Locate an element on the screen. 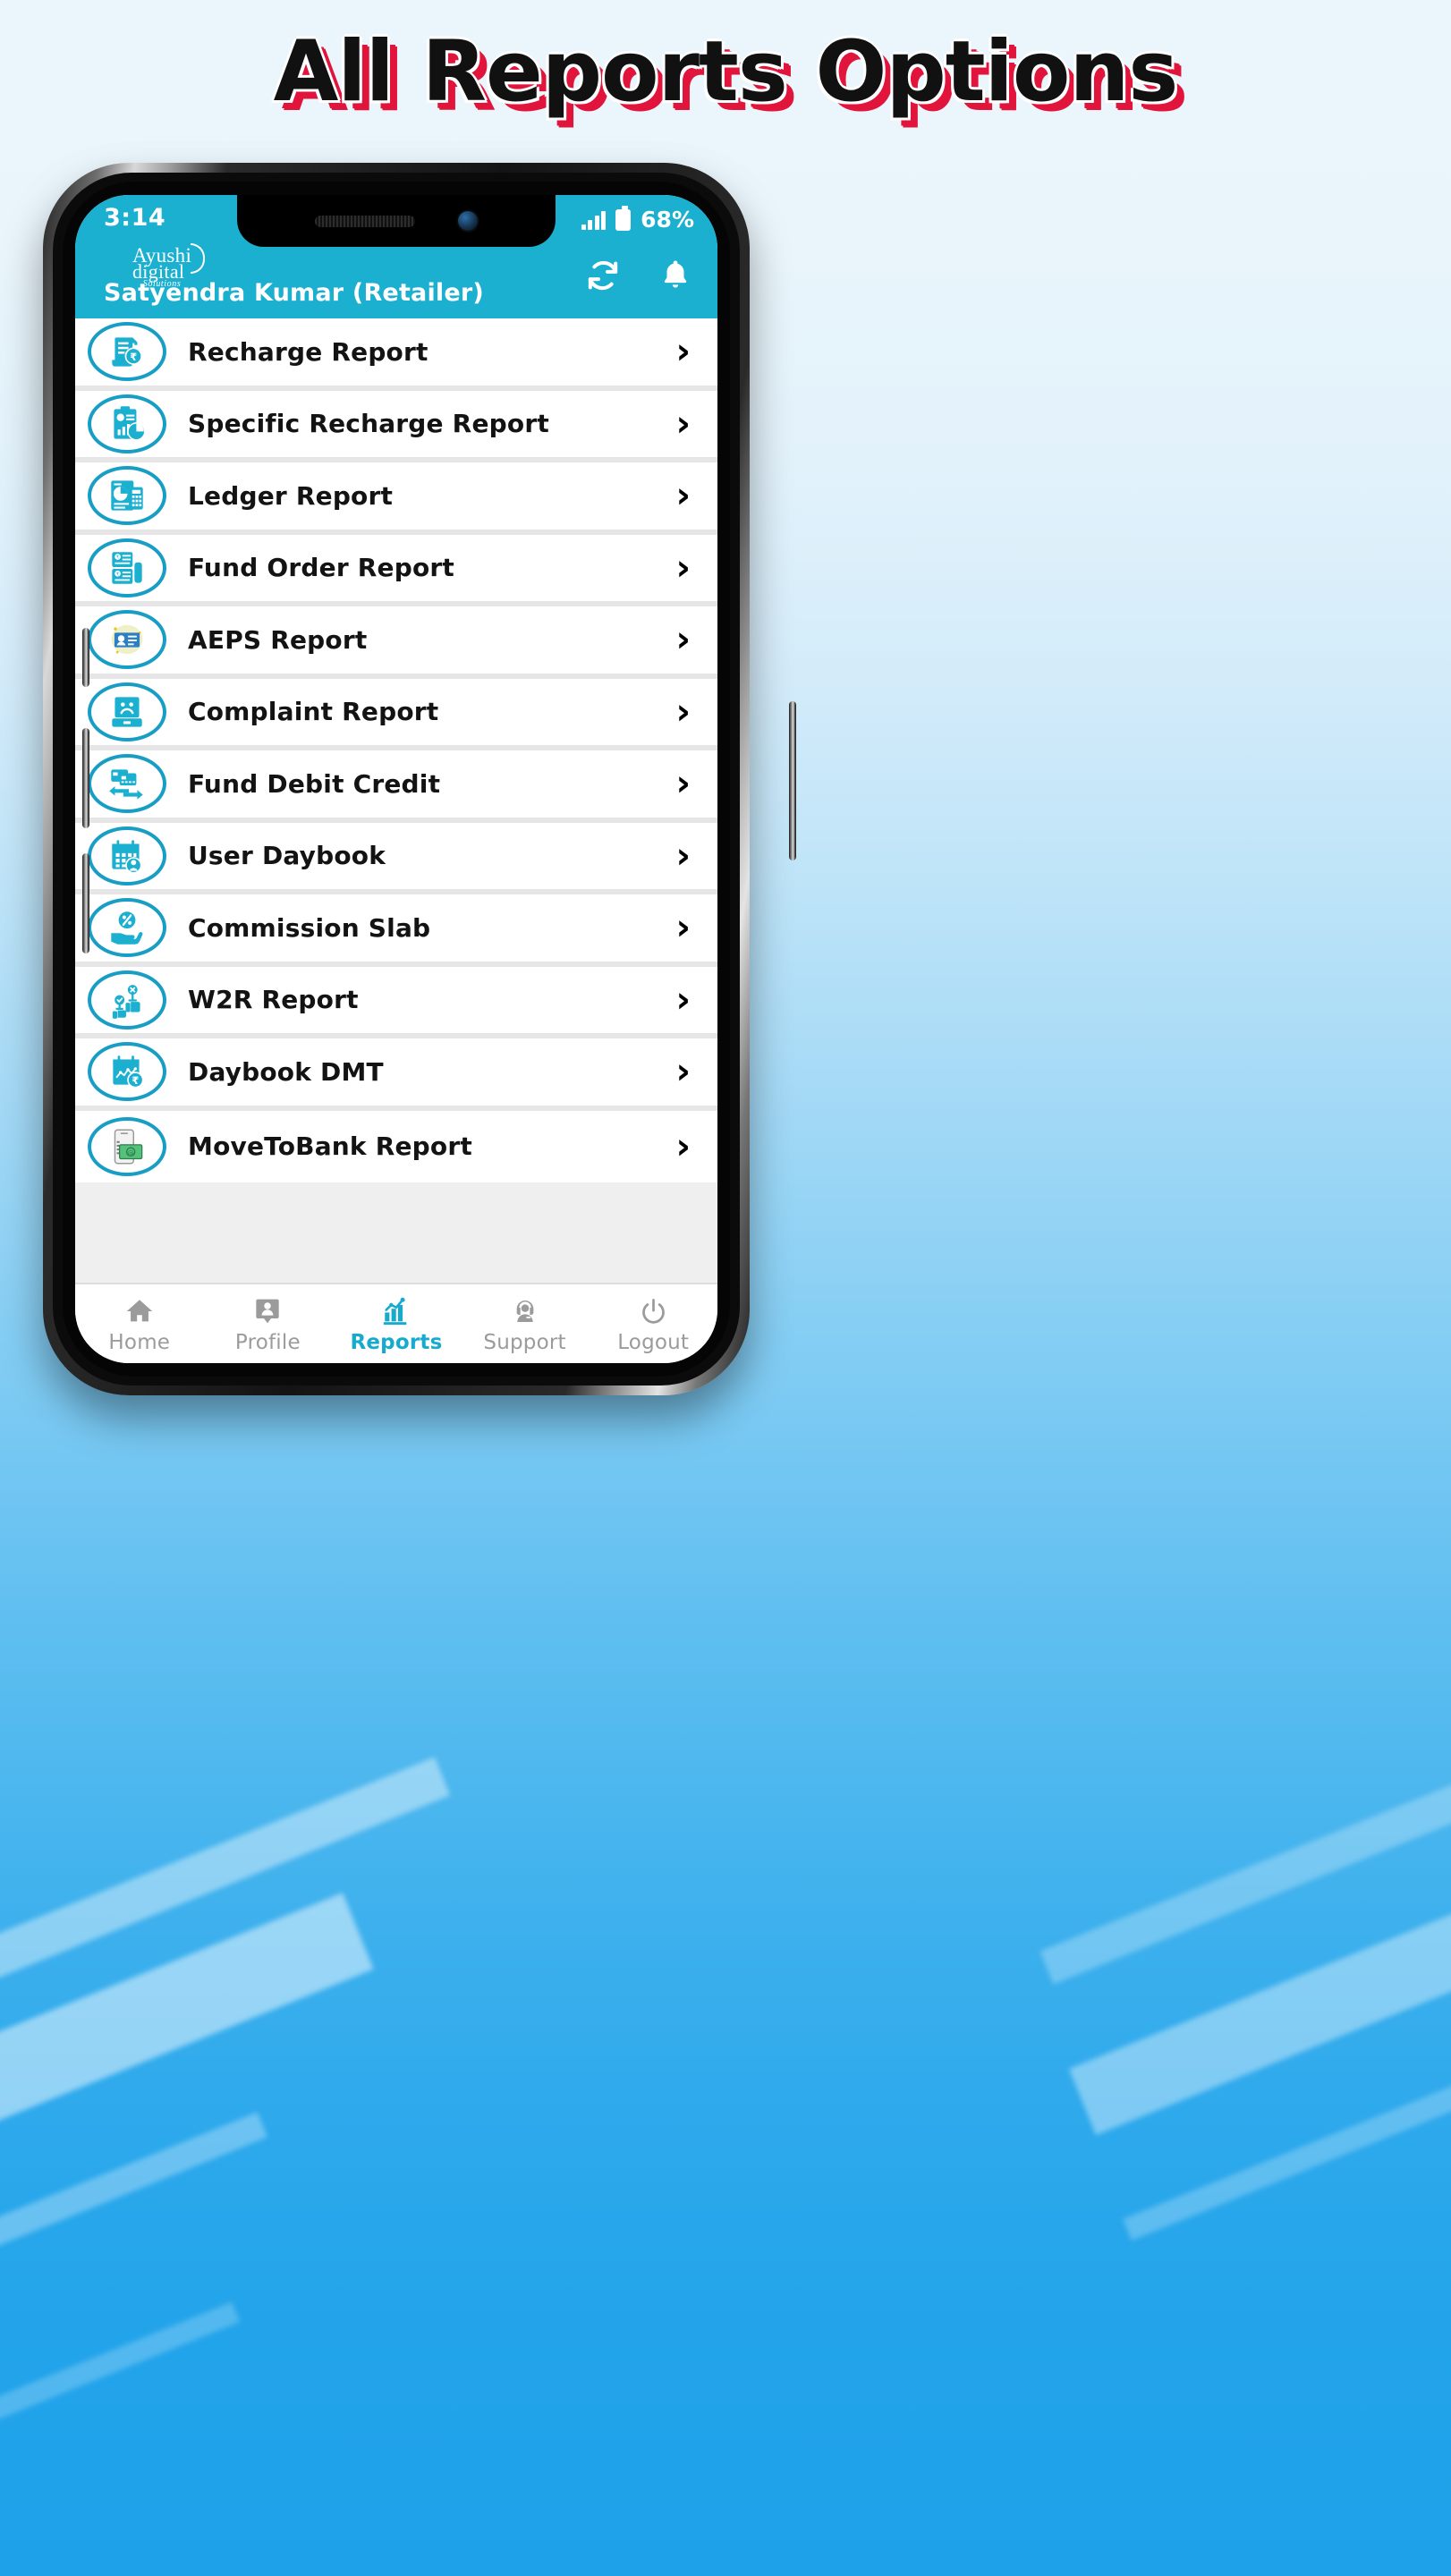 This screenshot has height=2576, width=1451. ledger-piechart-icon is located at coordinates (127, 496).